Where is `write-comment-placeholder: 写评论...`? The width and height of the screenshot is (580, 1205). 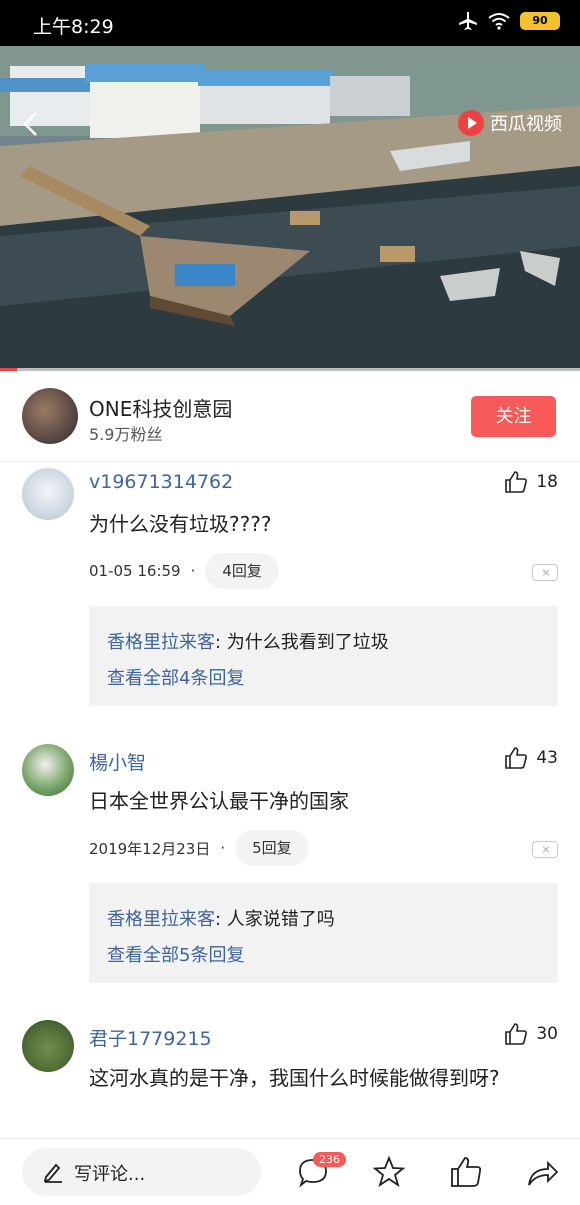 write-comment-placeholder: 写评论... is located at coordinates (110, 1174).